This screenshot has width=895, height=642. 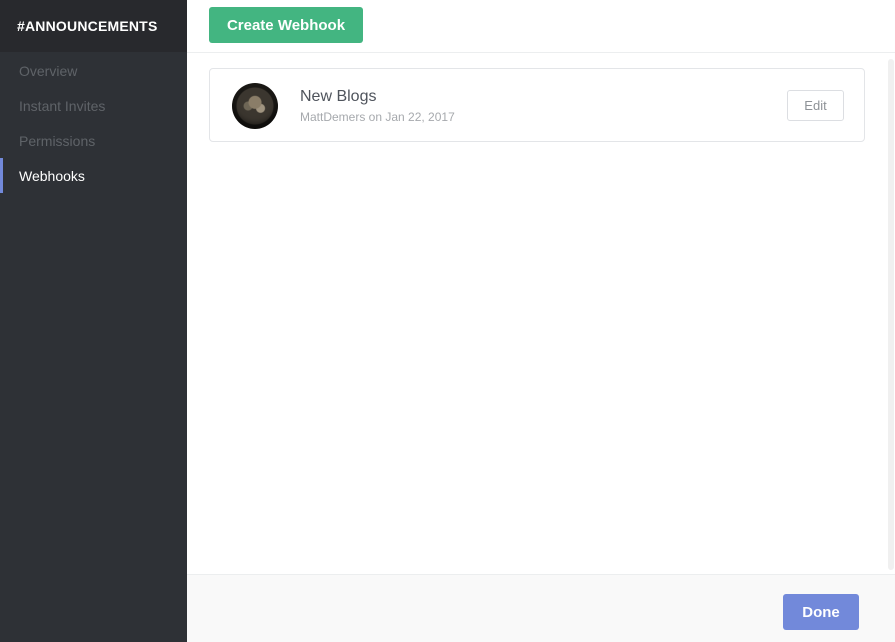 What do you see at coordinates (93, 140) in the screenshot?
I see `sidebar-item-permissions: Permissions` at bounding box center [93, 140].